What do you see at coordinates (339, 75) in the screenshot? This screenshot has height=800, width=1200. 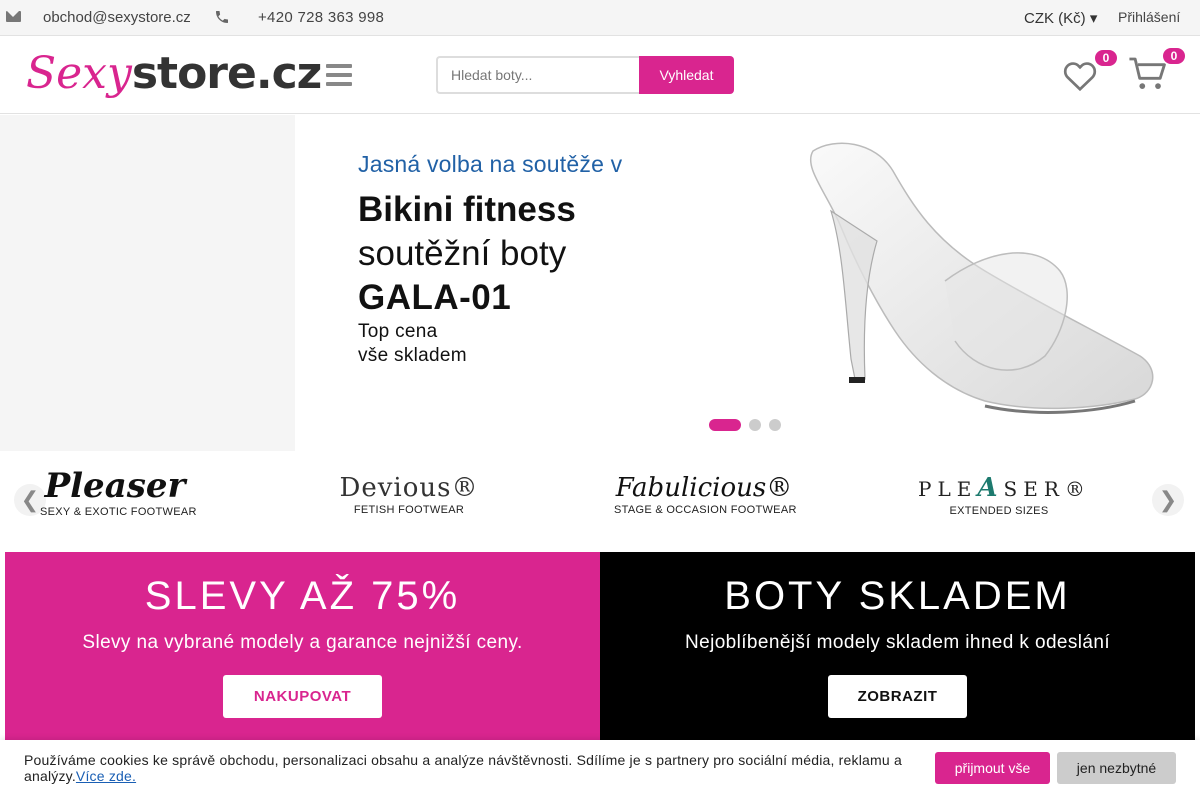 I see `hamburger-icon` at bounding box center [339, 75].